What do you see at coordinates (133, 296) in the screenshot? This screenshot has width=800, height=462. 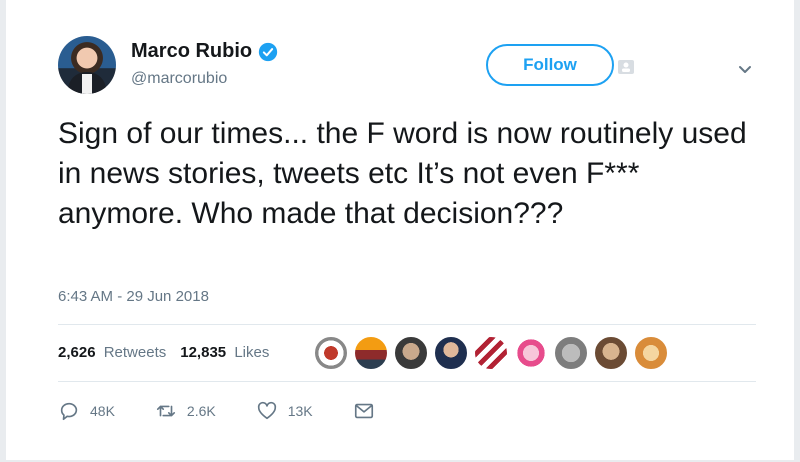 I see `tweet-timestamp: 6:43 AM - 29 Jun 2018` at bounding box center [133, 296].